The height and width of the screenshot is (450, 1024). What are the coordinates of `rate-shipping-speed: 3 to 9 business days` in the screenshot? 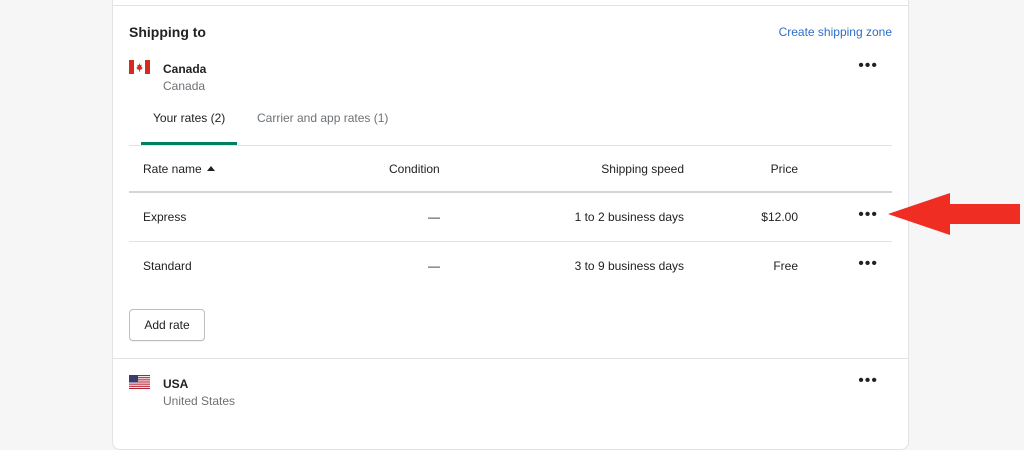 It's located at (629, 266).